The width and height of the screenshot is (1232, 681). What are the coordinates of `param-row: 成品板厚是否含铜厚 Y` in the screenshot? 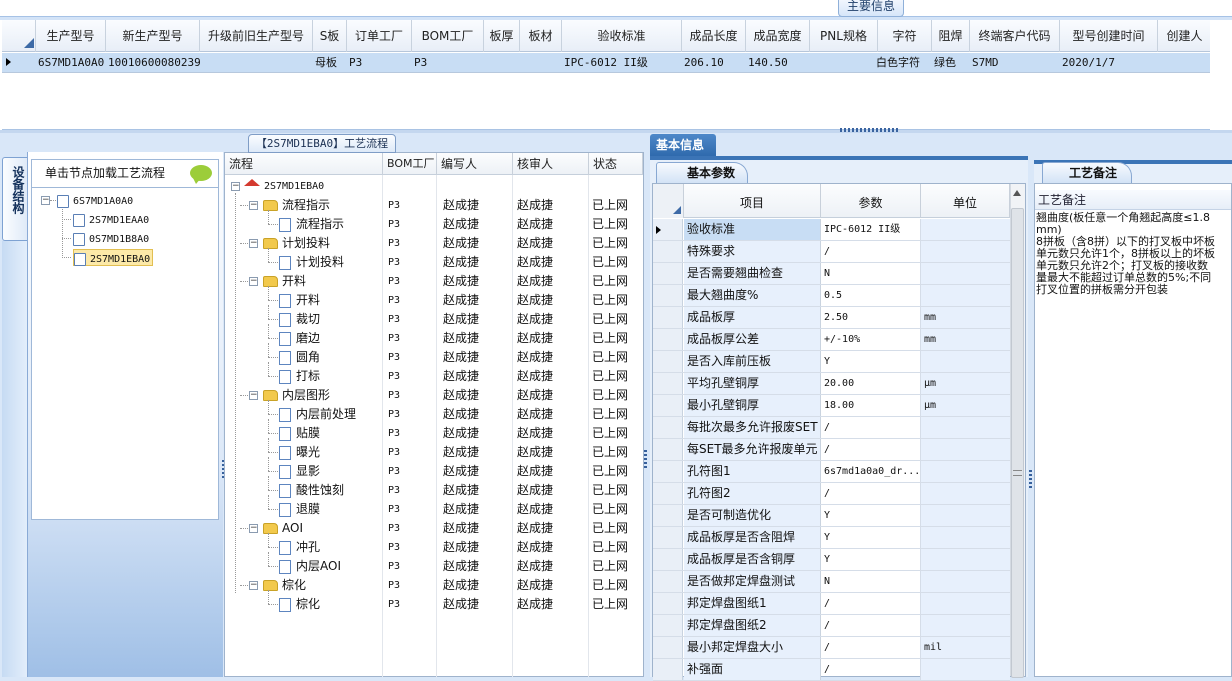 It's located at (831, 560).